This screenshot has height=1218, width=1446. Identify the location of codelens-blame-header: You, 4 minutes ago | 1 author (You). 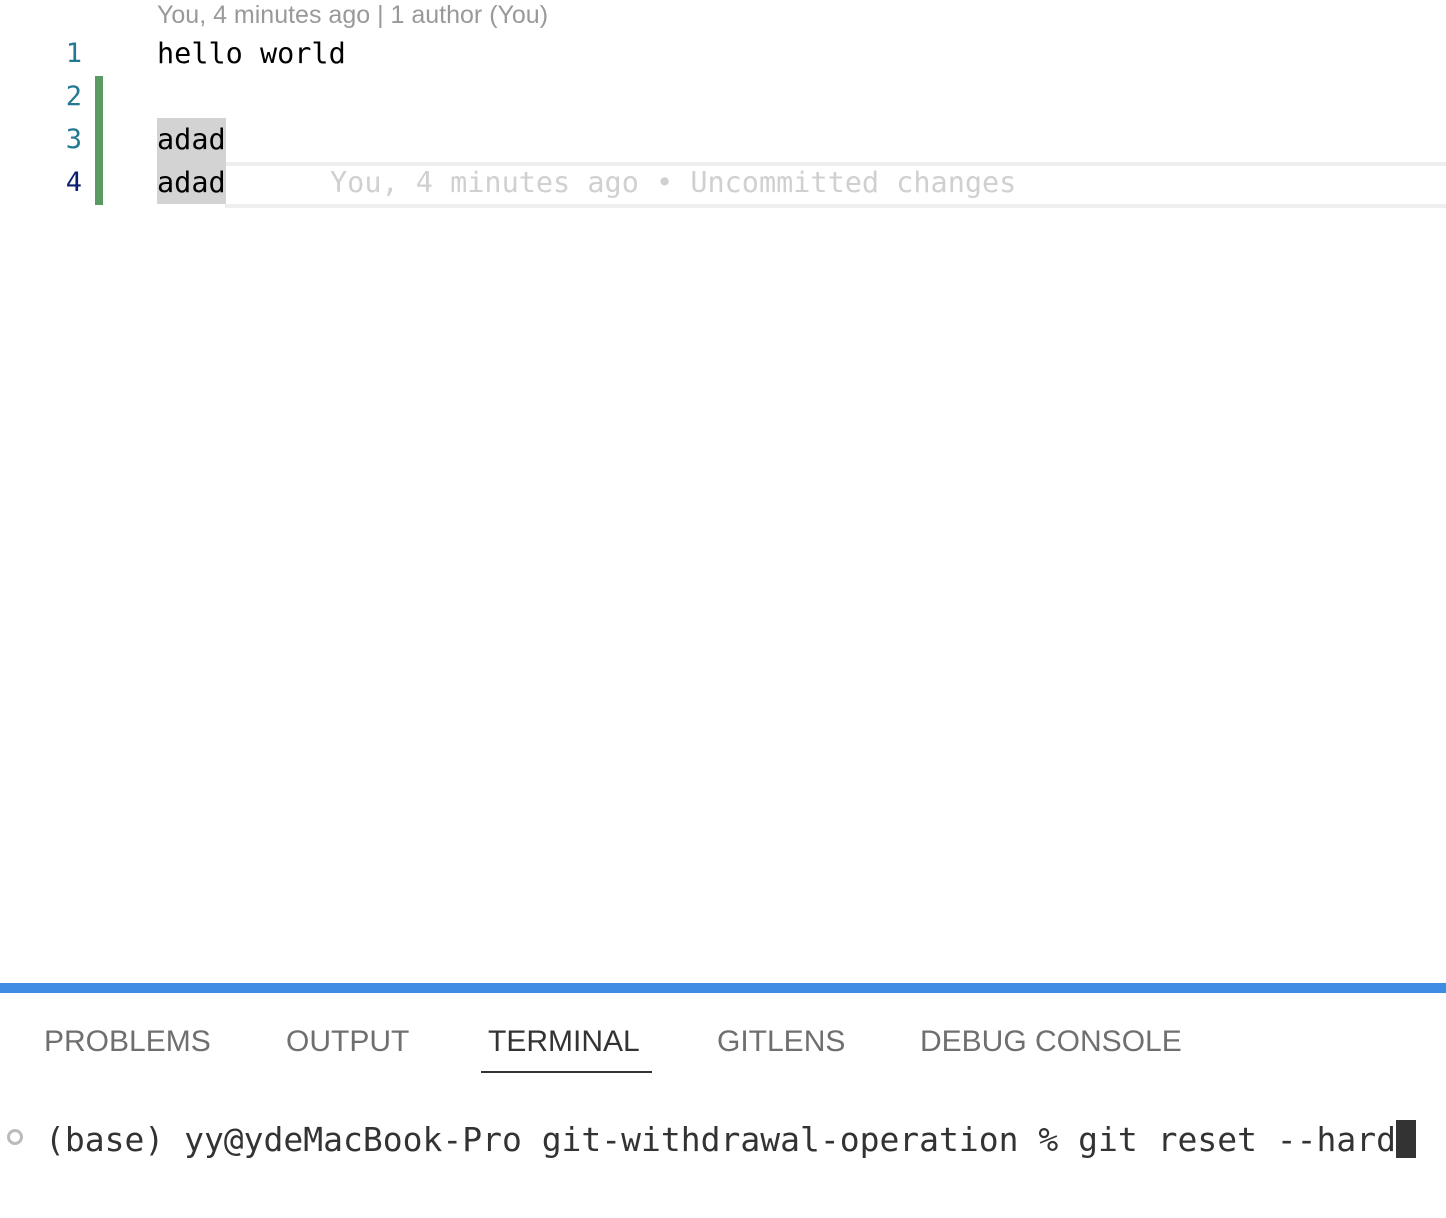
(352, 15).